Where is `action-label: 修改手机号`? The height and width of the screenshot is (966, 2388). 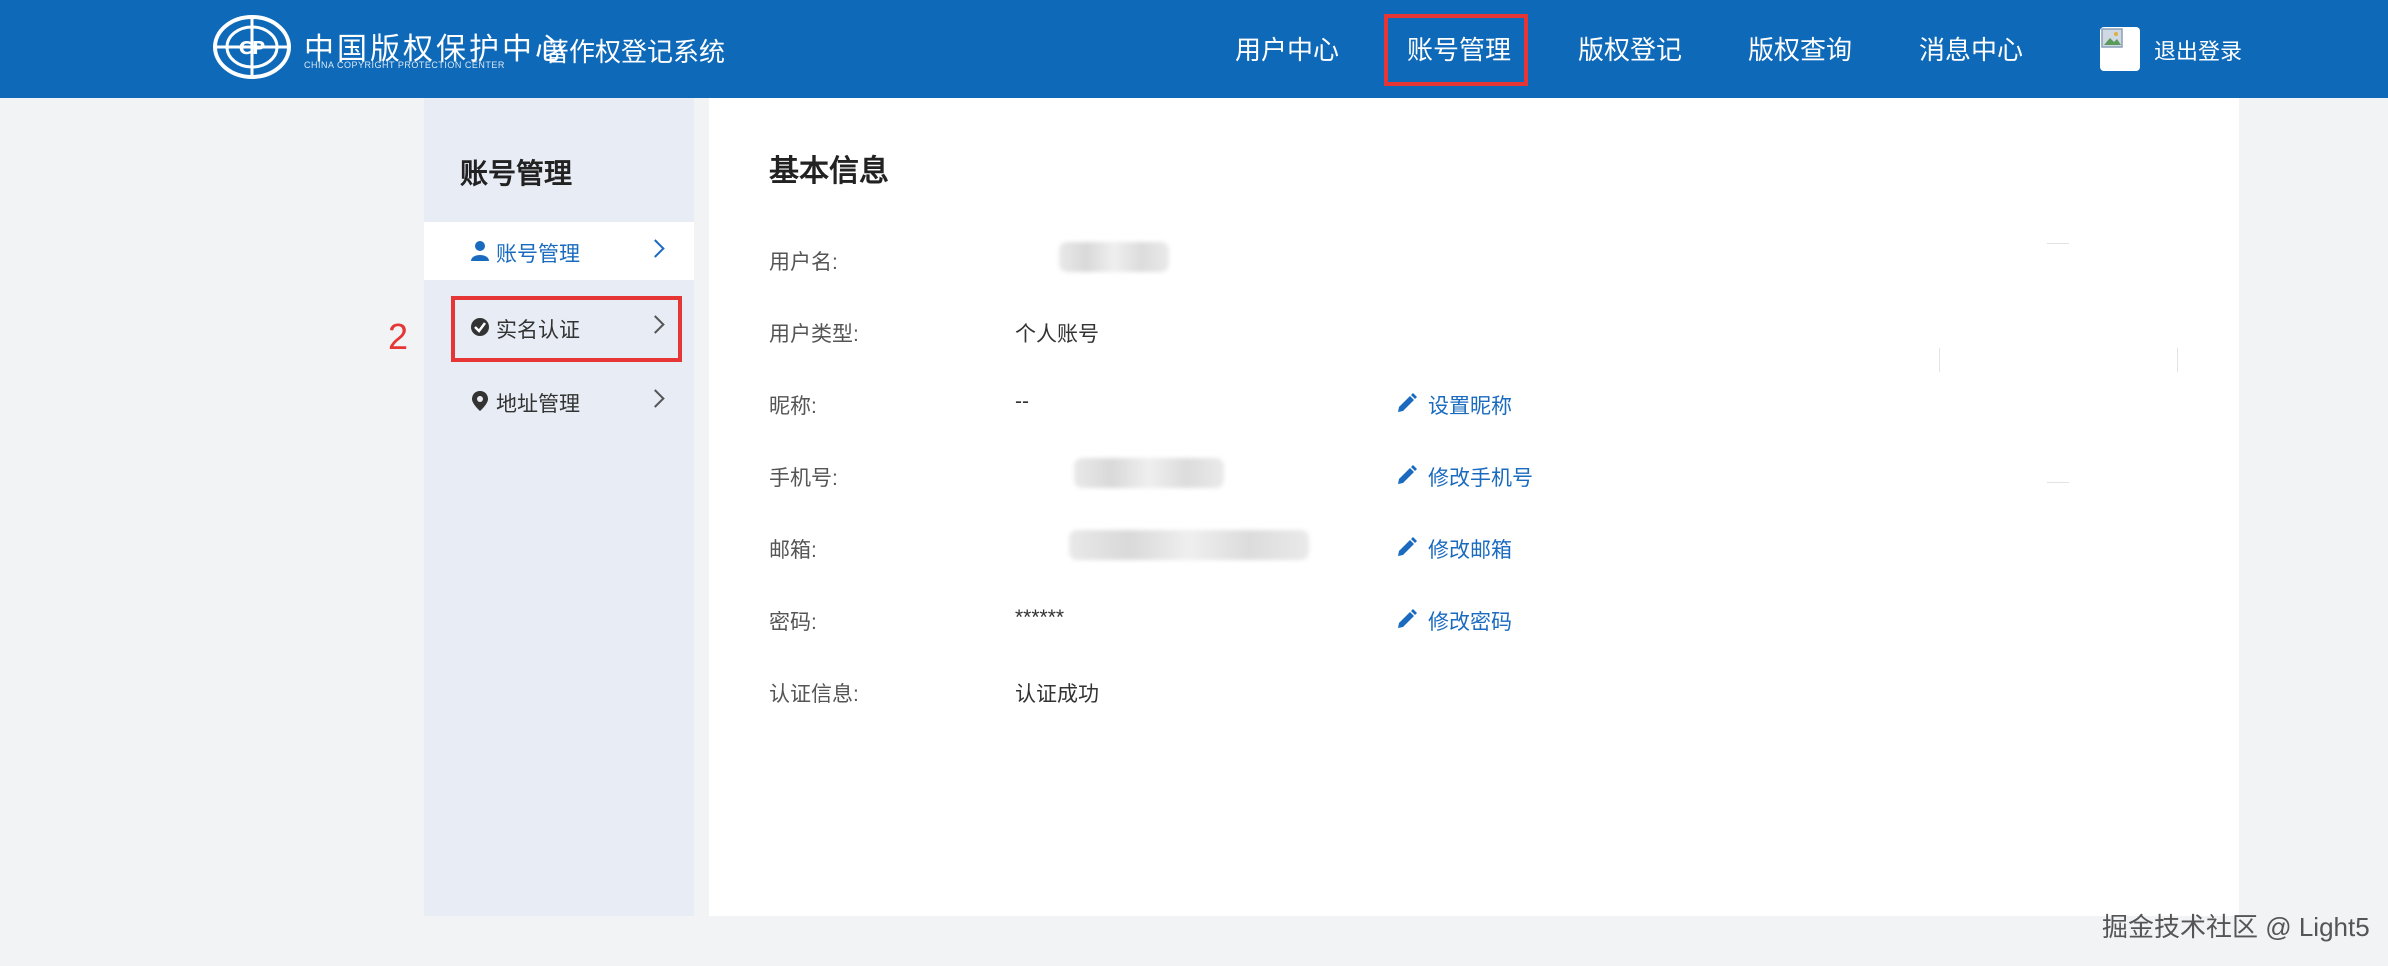
action-label: 修改手机号 is located at coordinates (1480, 478).